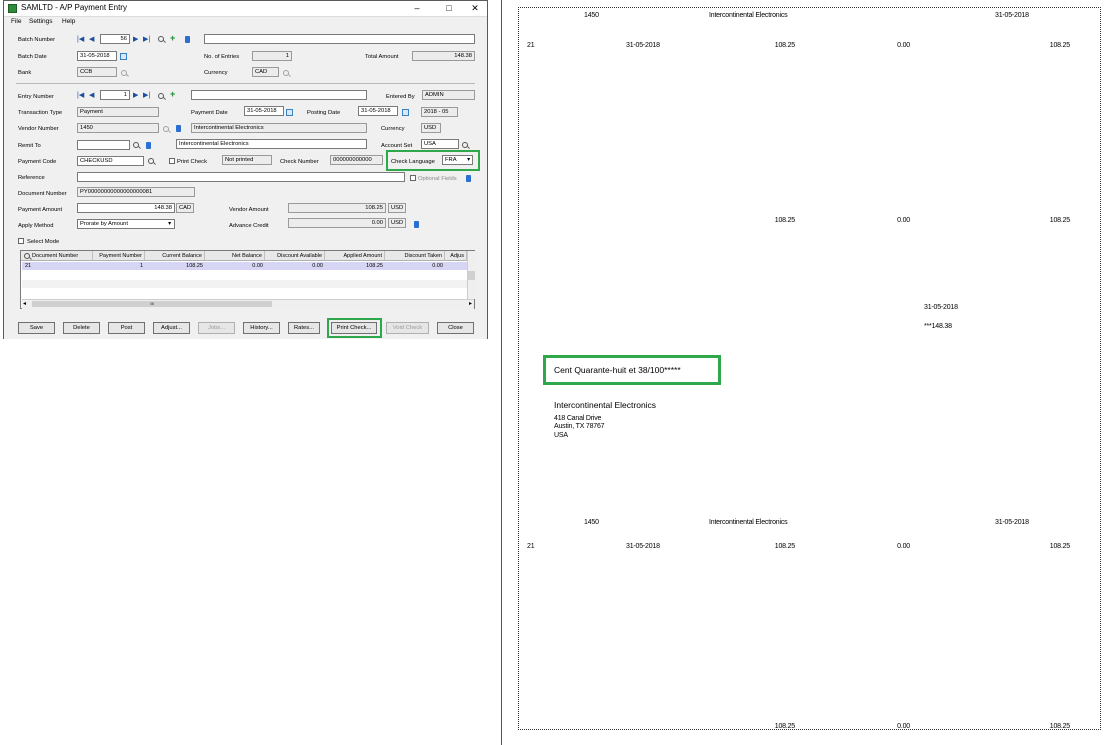  Describe the element at coordinates (1059, 546) in the screenshot. I see `stub2-net: 108.25` at that location.